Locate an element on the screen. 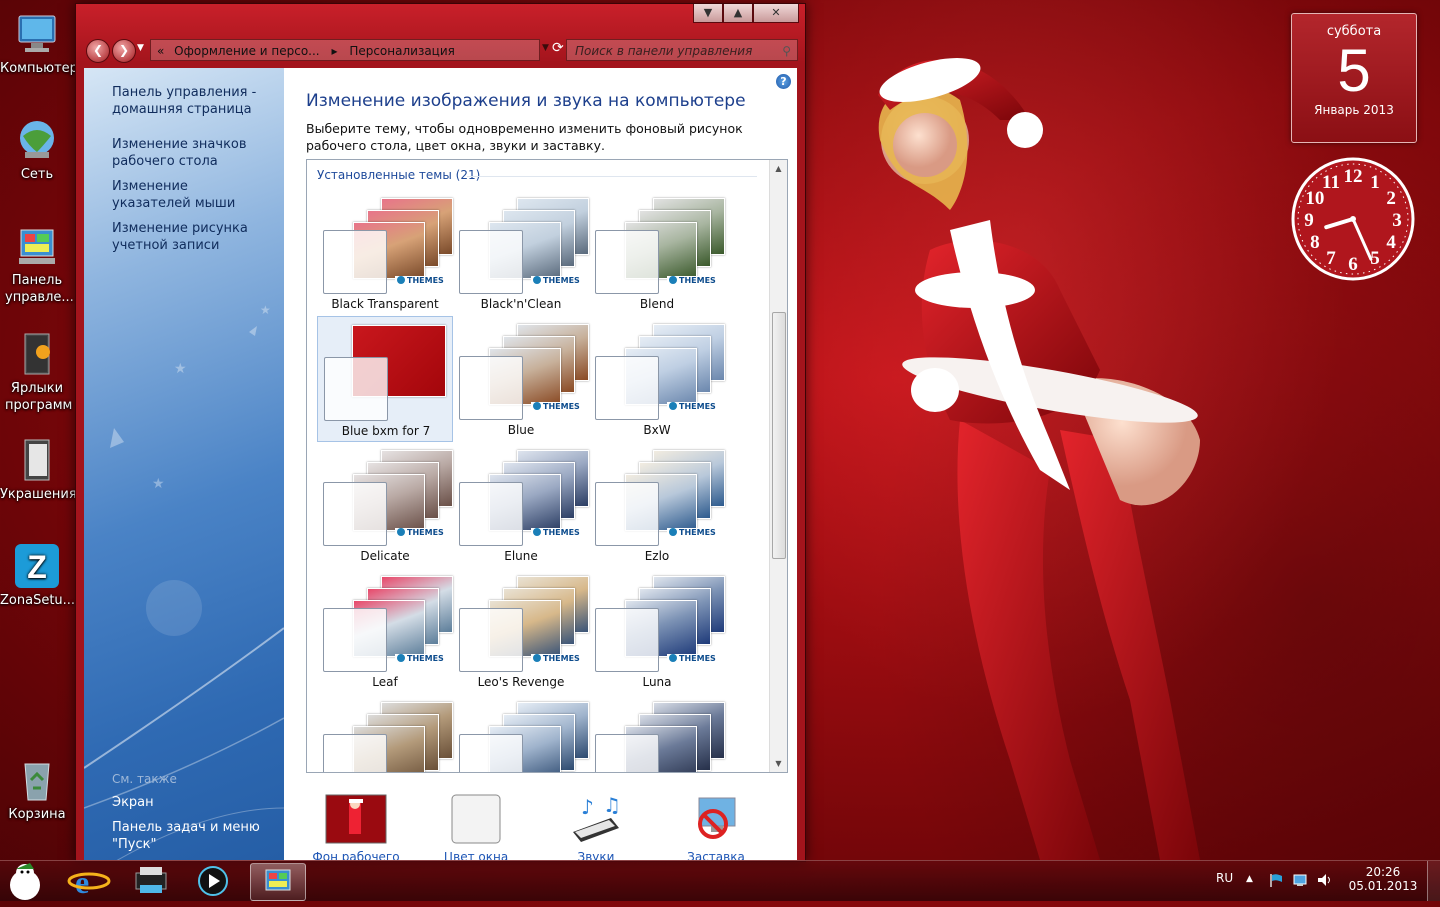 The image size is (1440, 907). sounds-button: ♪ ♫ Звуки is located at coordinates (596, 820).